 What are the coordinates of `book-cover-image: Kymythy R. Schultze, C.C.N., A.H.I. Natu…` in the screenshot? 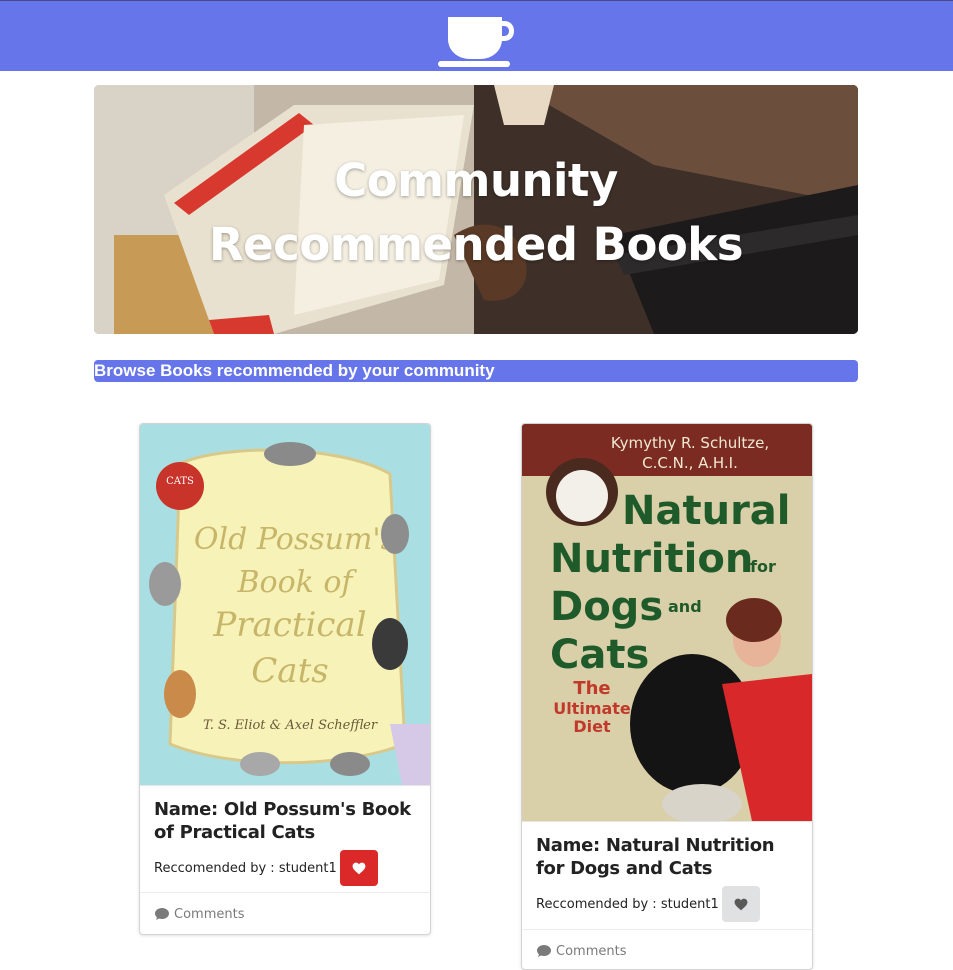 It's located at (667, 622).